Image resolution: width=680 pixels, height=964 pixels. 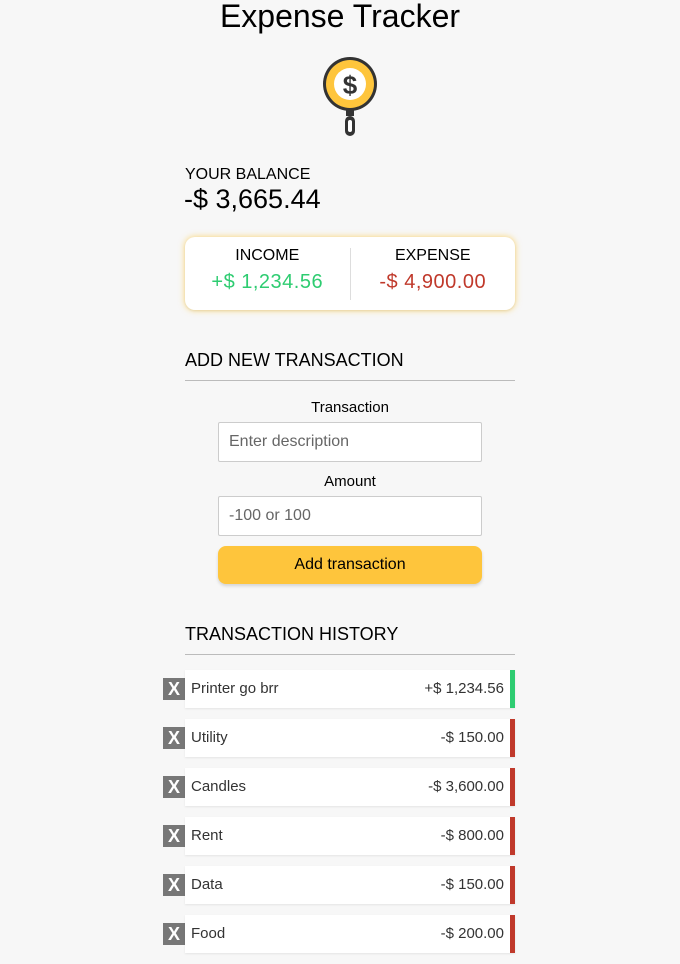 I want to click on list-item: X Rent -$ 800.00, so click(x=339, y=836).